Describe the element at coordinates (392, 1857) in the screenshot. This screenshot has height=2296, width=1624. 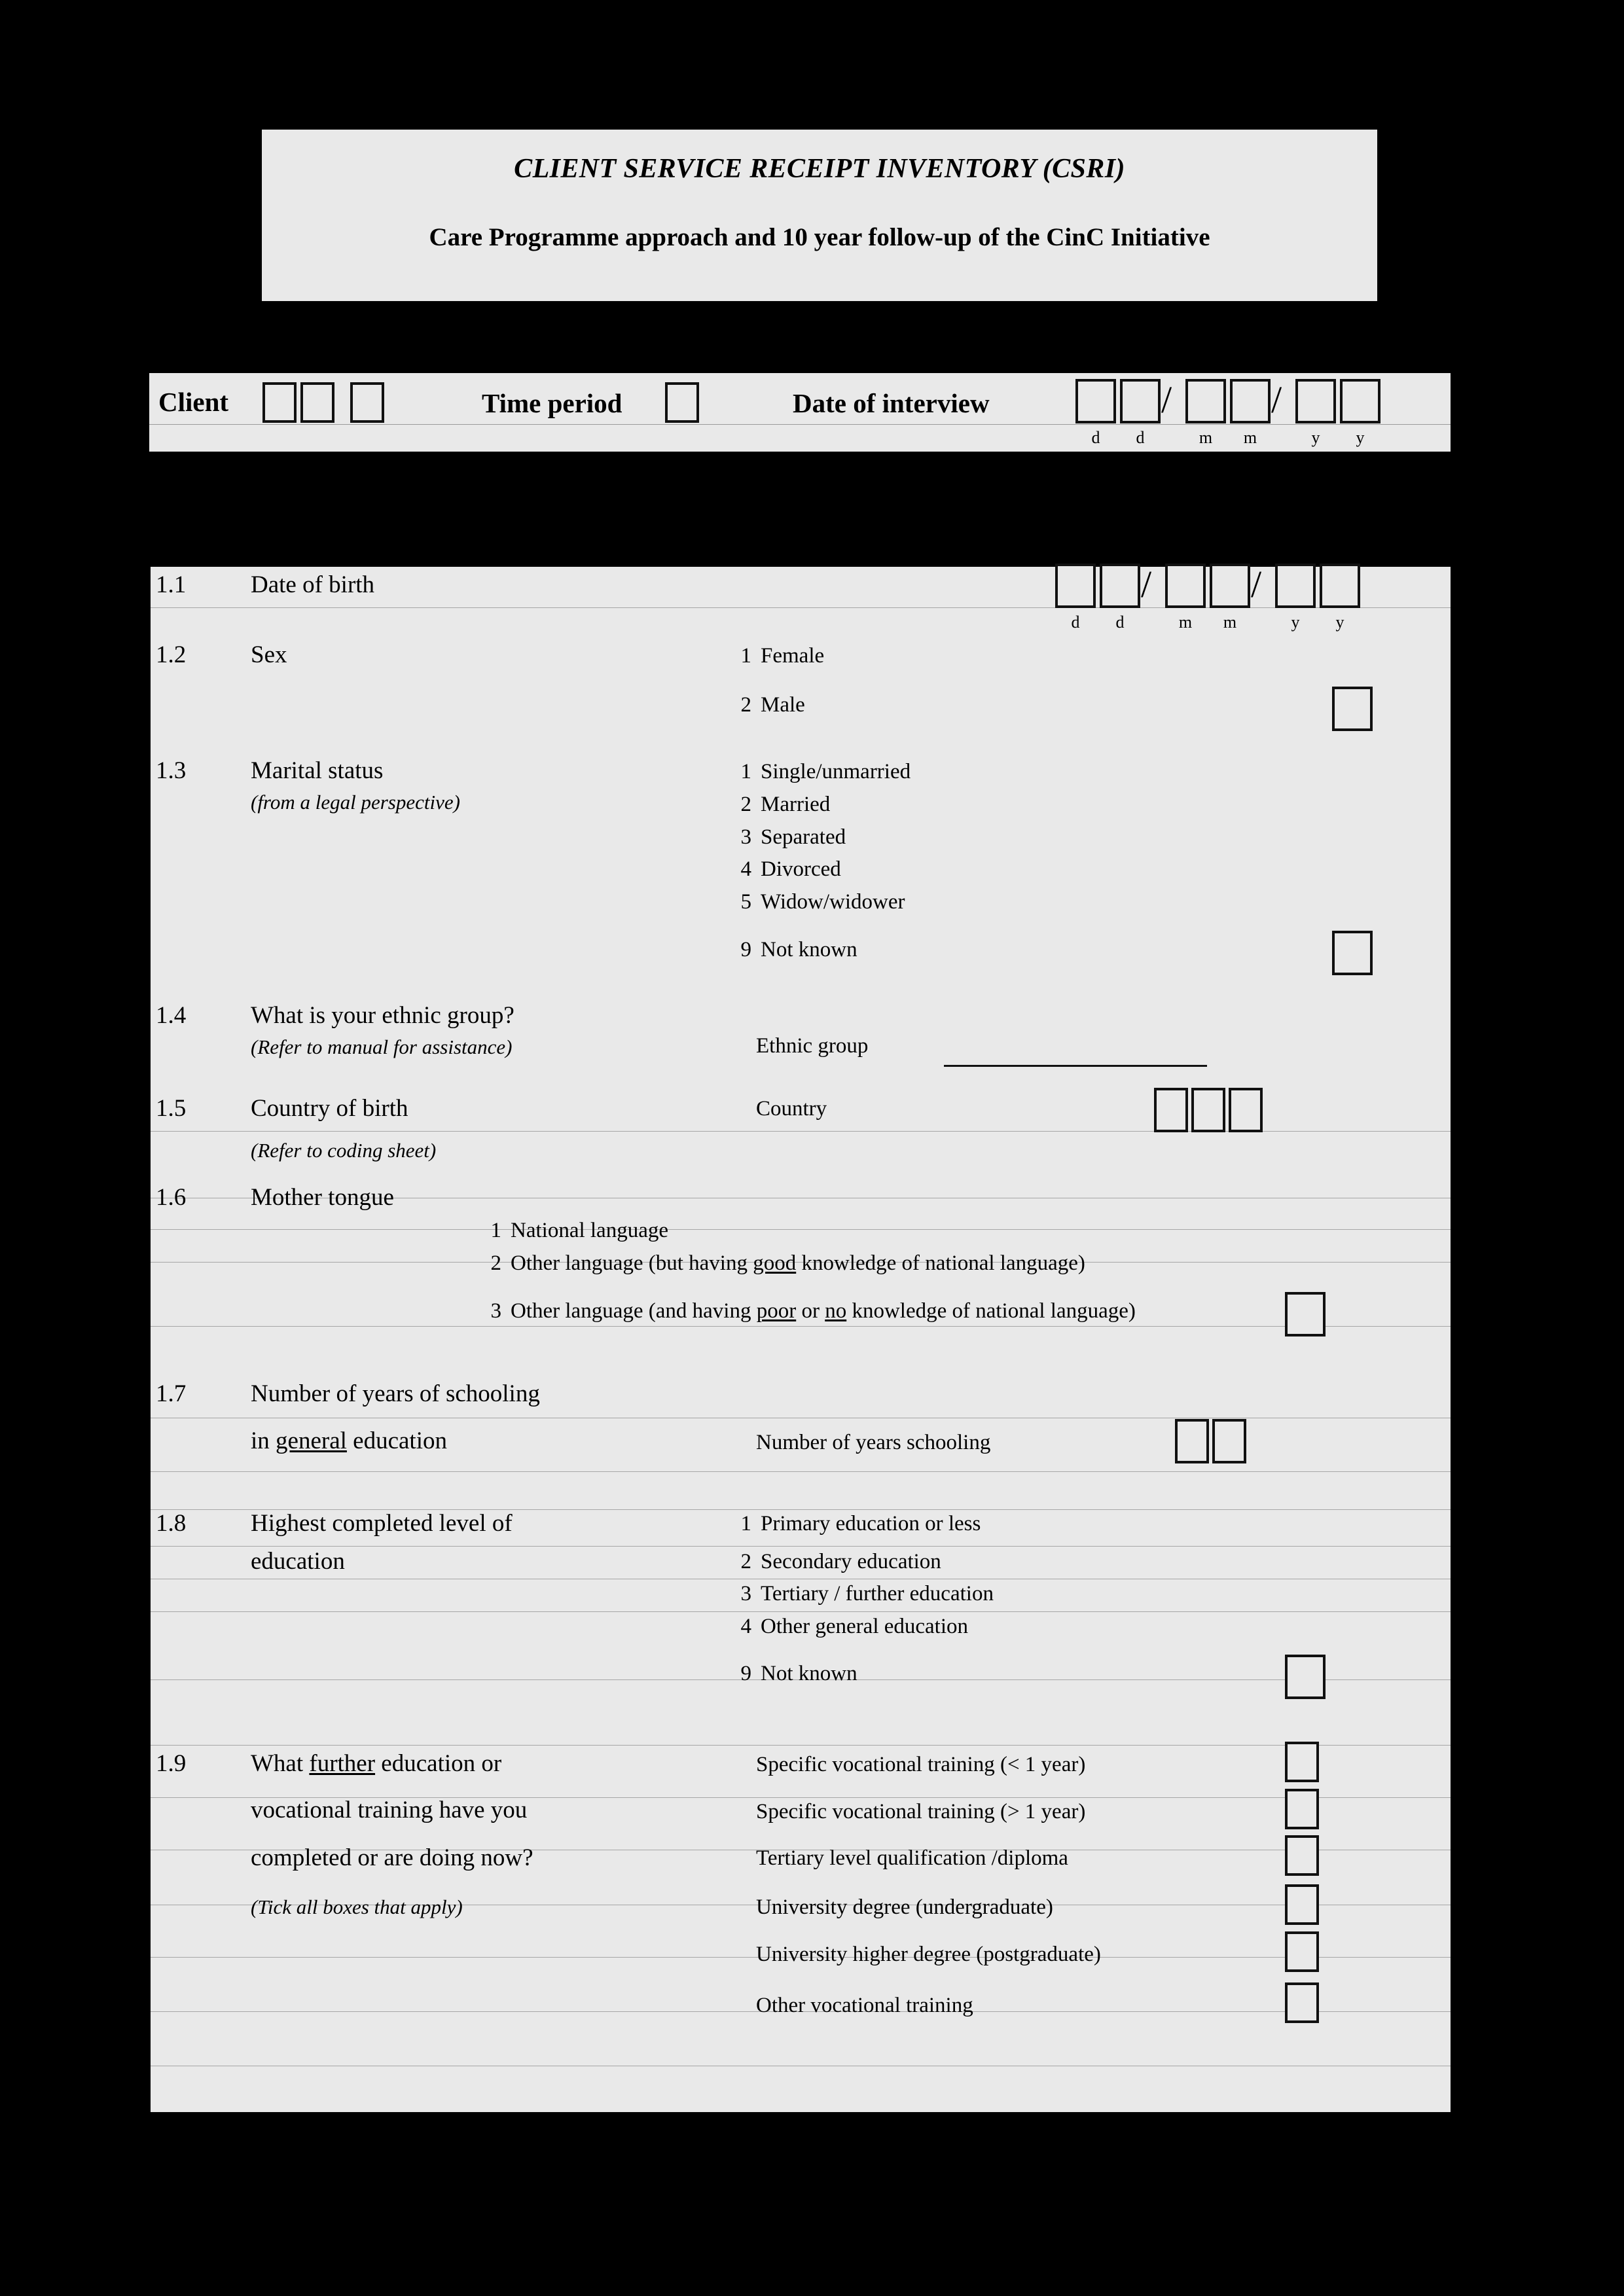
I see `question-text-1-9-line3: completed or are doing now?` at that location.